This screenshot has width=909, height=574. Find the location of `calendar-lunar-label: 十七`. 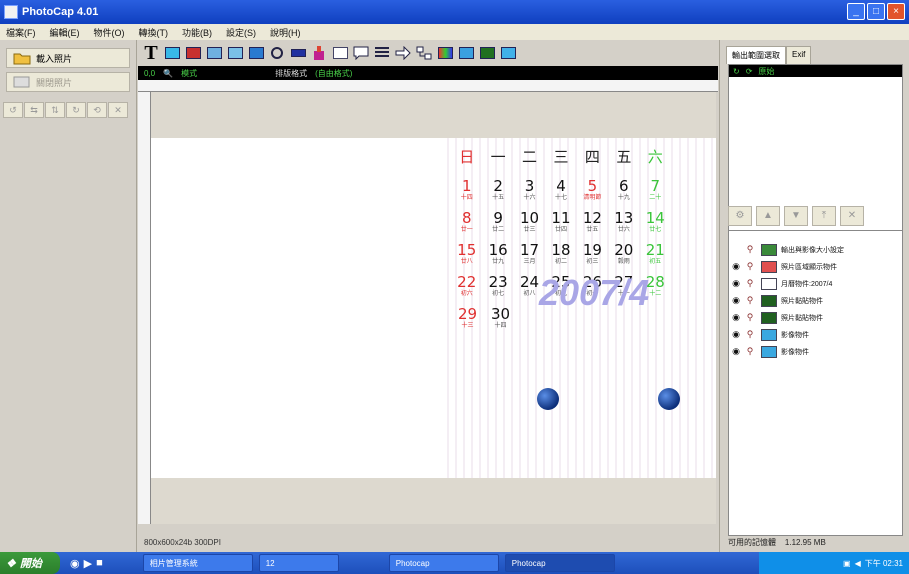

calendar-lunar-label: 十七 is located at coordinates (560, 198).